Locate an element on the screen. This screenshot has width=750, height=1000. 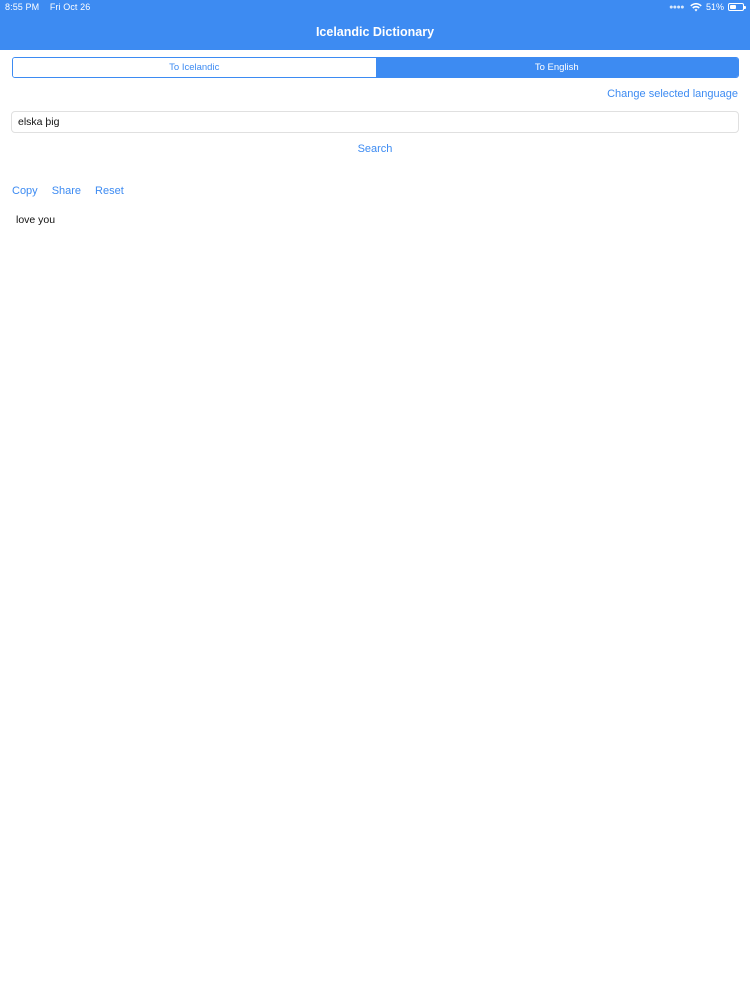
cellular-signal-icon: ●●●● is located at coordinates (676, 7).